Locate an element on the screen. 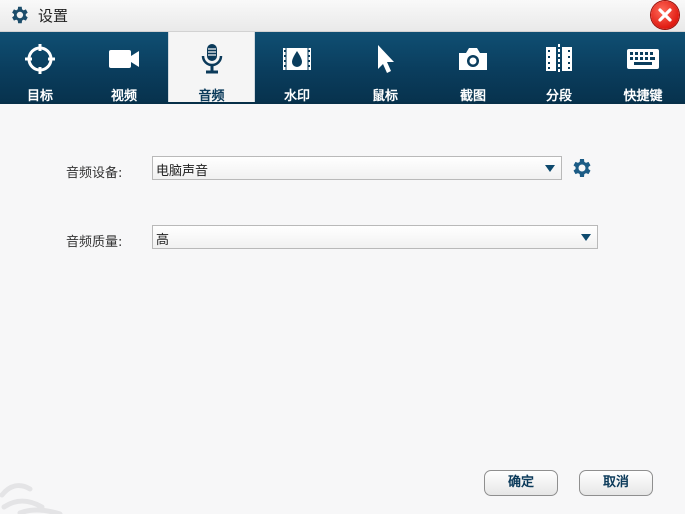 This screenshot has height=514, width=685. tab-screenshot: 截图 is located at coordinates (473, 68).